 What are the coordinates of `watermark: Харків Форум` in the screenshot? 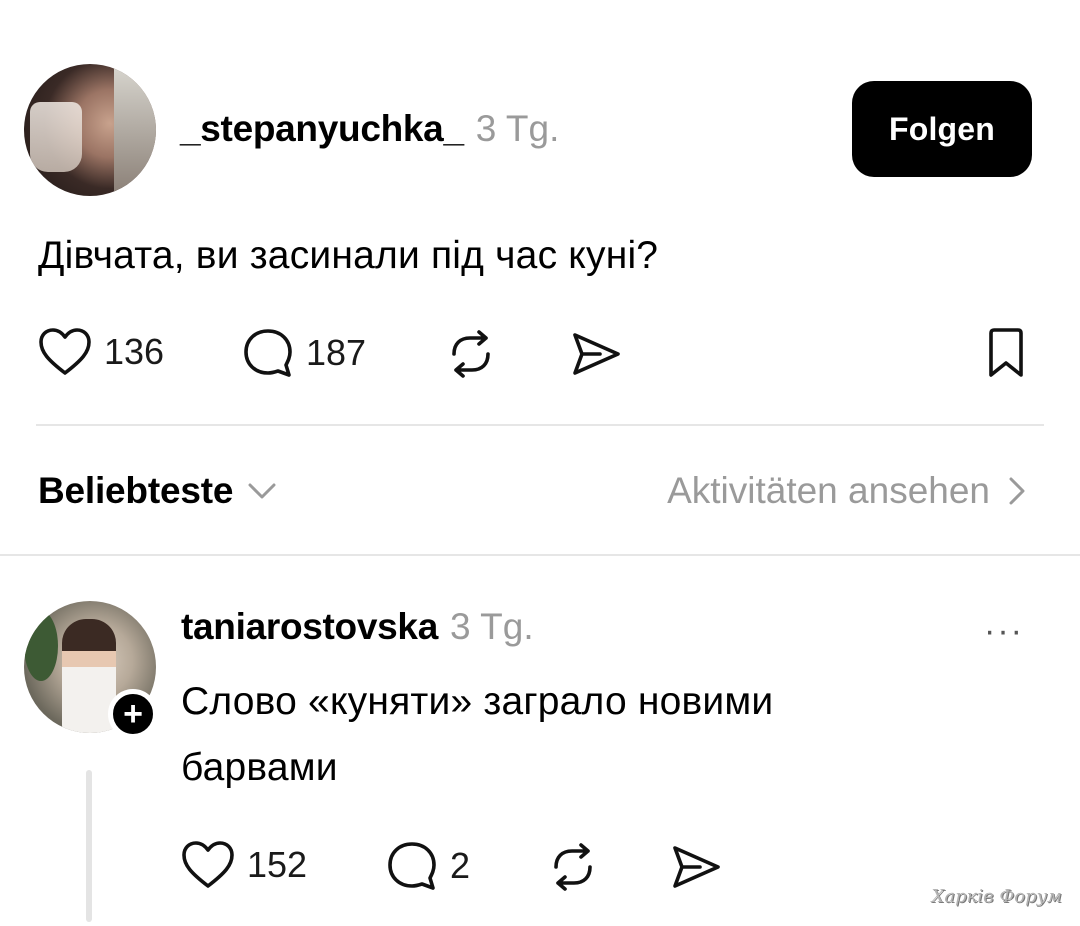 It's located at (996, 896).